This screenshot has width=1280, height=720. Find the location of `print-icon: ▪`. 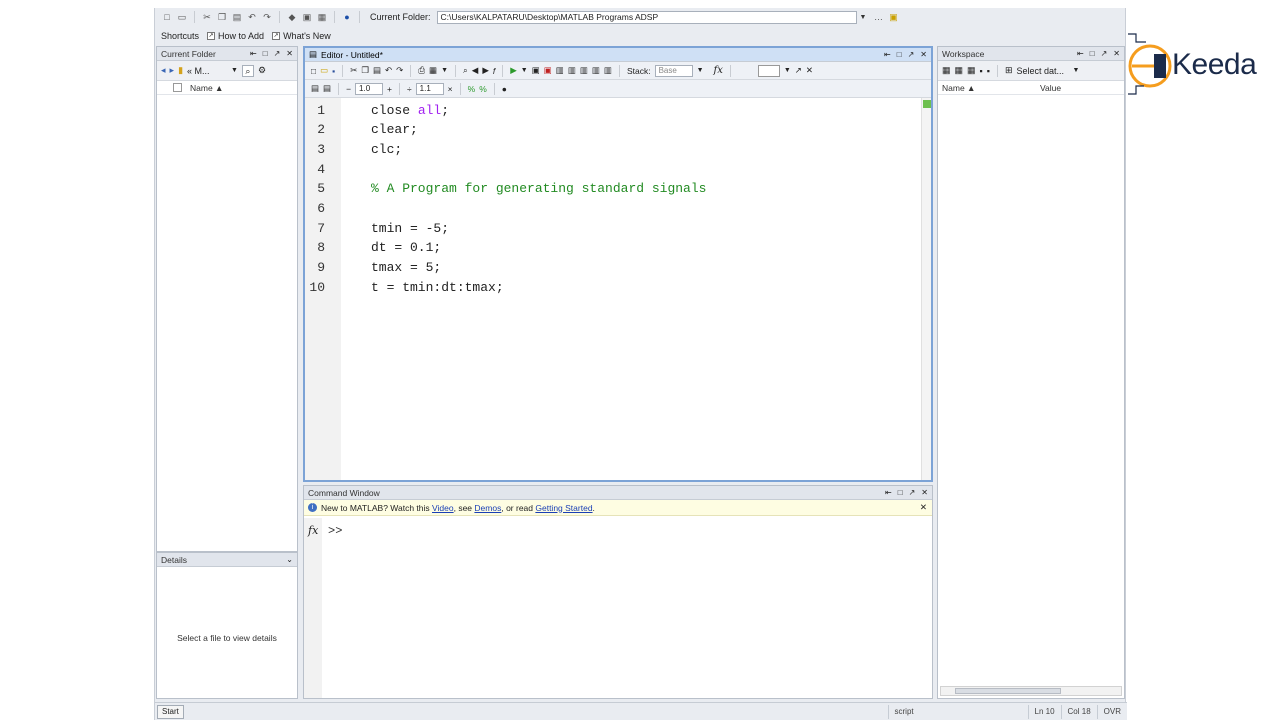

print-icon: ▪ is located at coordinates (988, 71).